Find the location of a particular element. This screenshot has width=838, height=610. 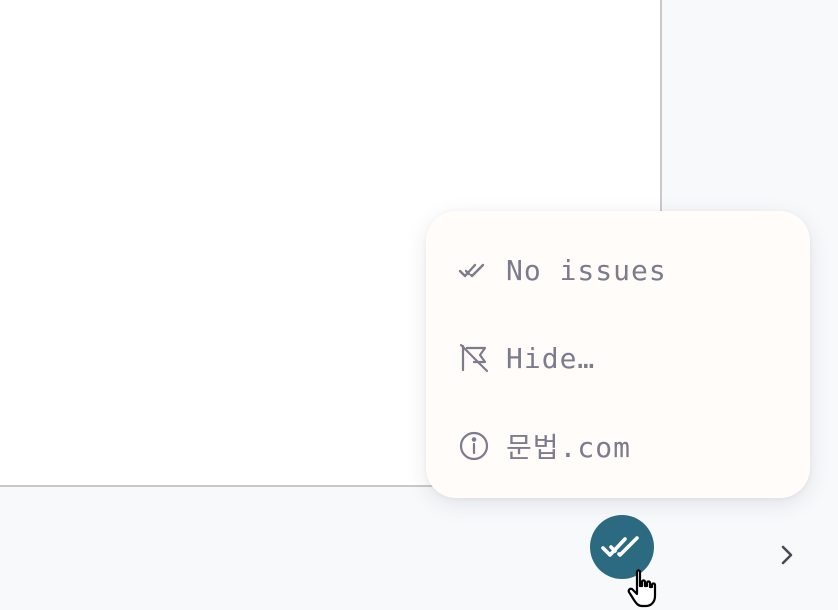

chevron-right-icon is located at coordinates (787, 555).